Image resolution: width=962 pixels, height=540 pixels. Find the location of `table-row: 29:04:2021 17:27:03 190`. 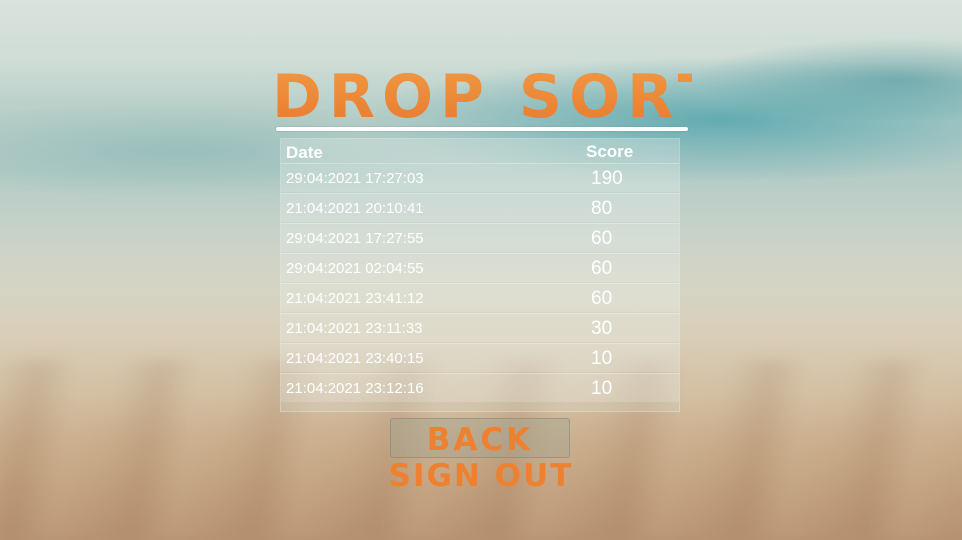

table-row: 29:04:2021 17:27:03 190 is located at coordinates (480, 177).